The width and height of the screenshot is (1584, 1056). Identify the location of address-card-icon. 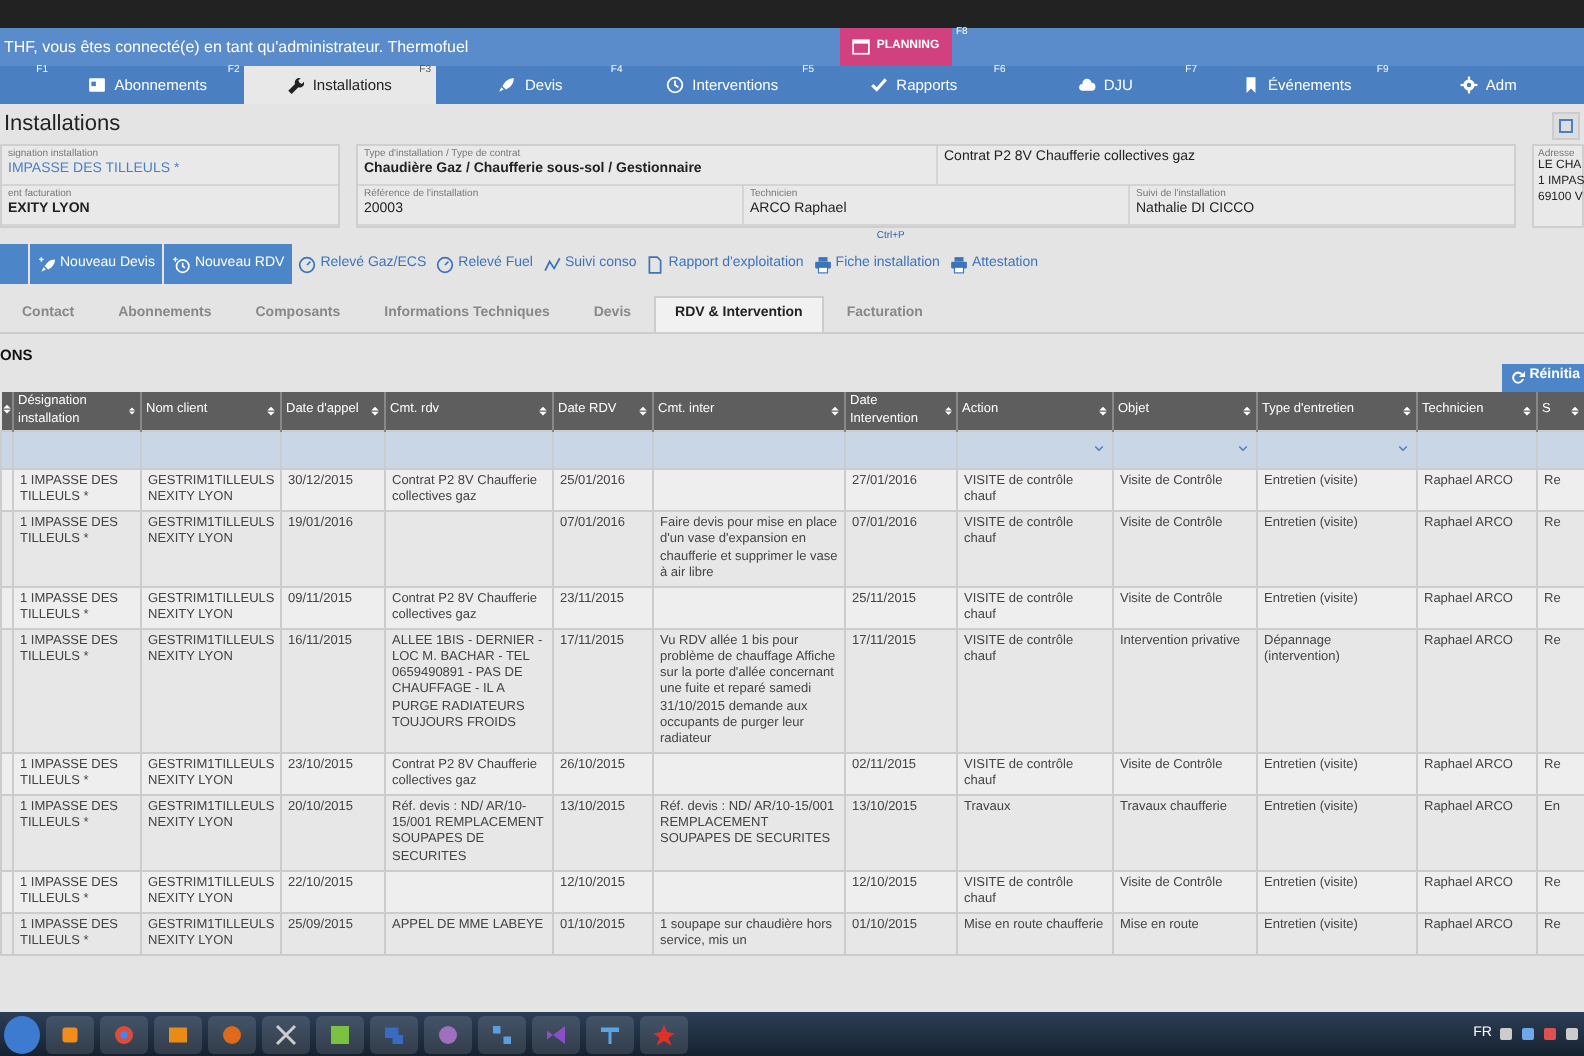
(97, 85).